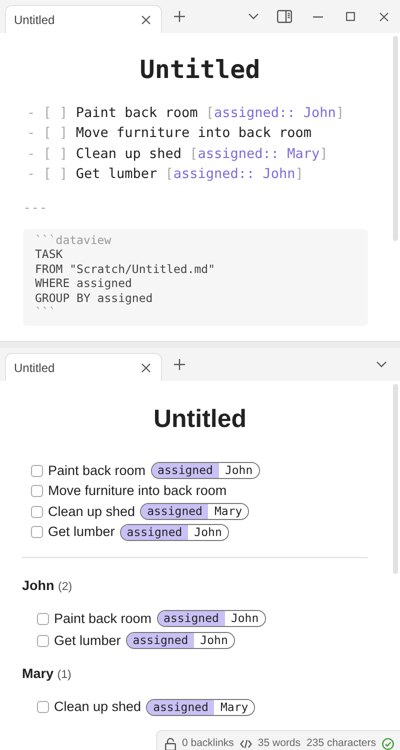 This screenshot has height=750, width=400. What do you see at coordinates (317, 17) in the screenshot?
I see `minimize-icon` at bounding box center [317, 17].